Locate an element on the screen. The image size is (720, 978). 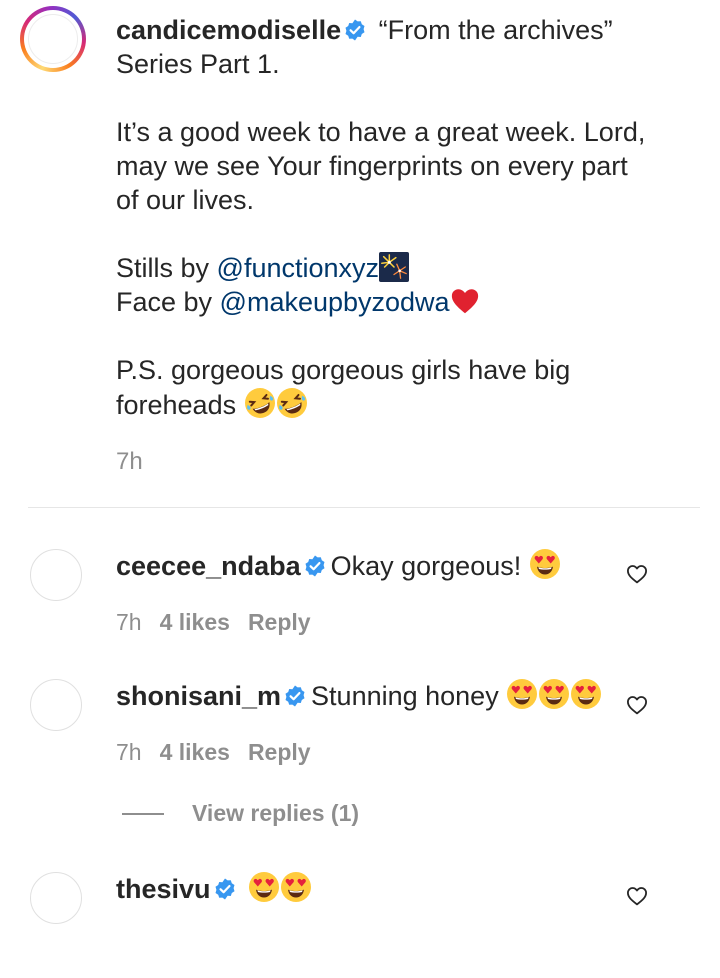
comment-text: ceecee_ndaba Okay gorgeous! is located at coordinates (338, 565).